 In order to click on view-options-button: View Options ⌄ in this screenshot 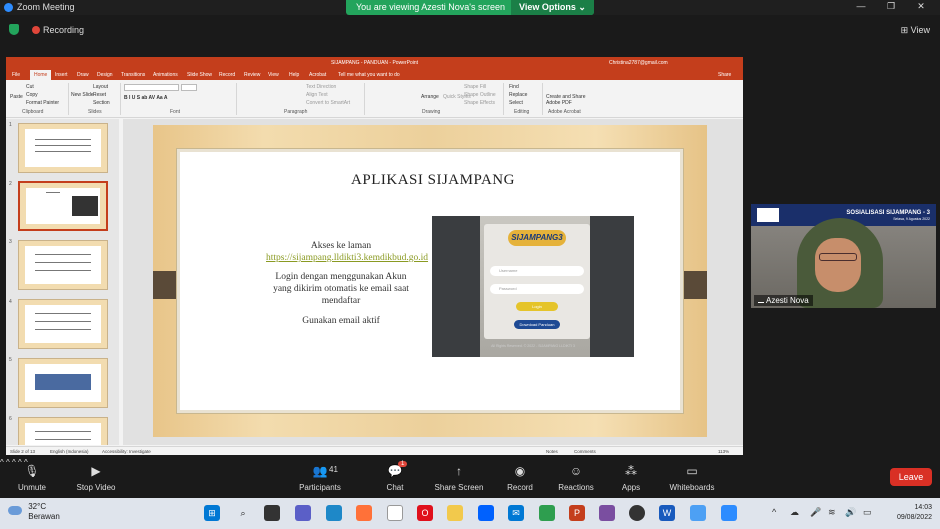, I will do `click(552, 7)`.